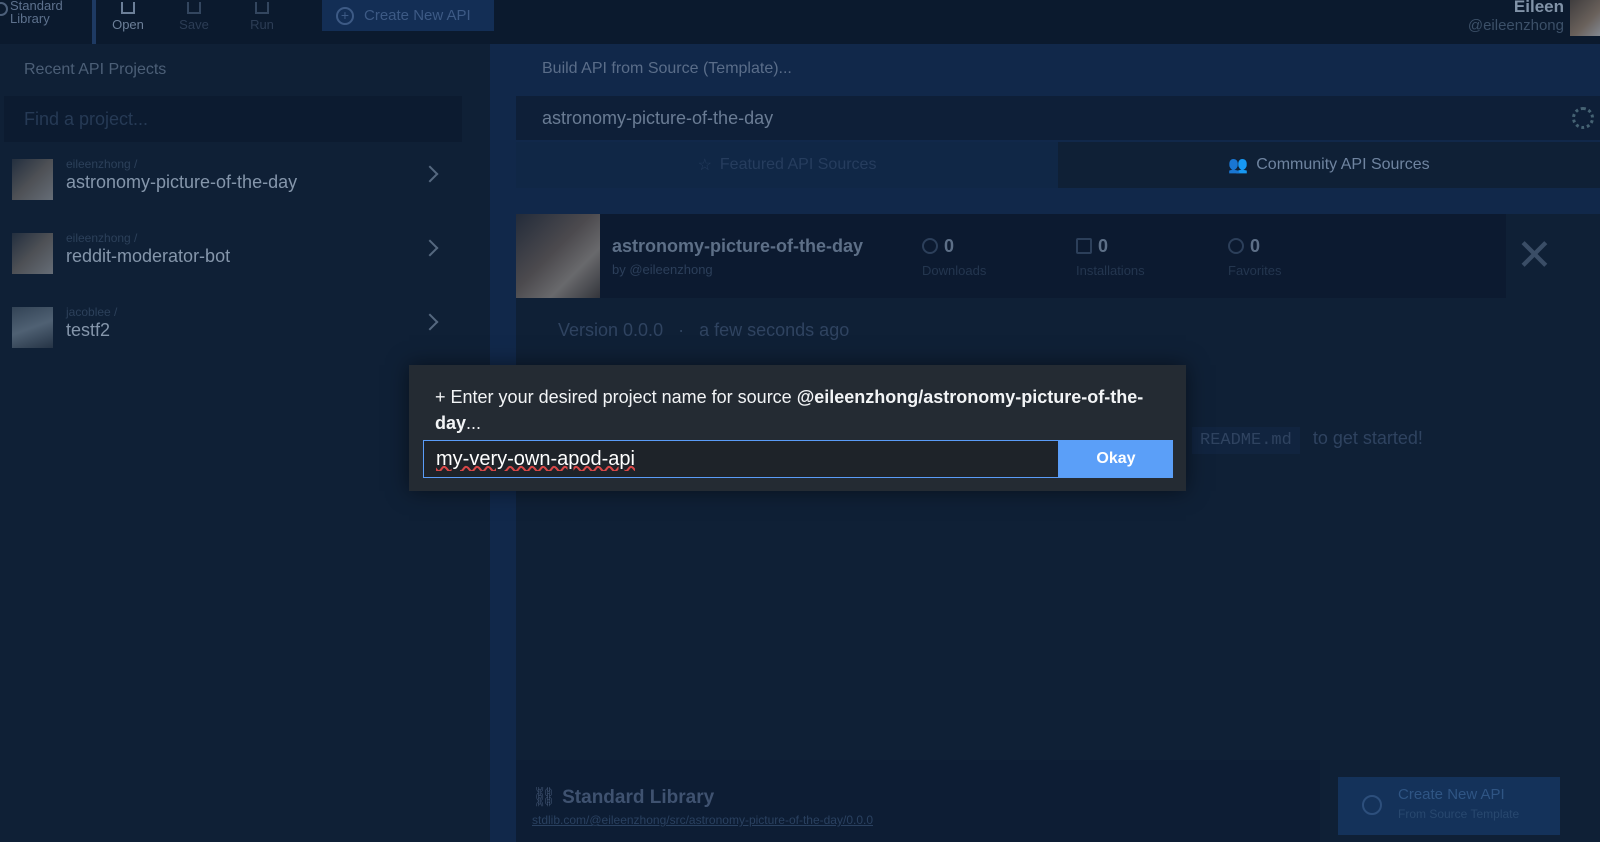 The image size is (1600, 842). What do you see at coordinates (1236, 246) in the screenshot?
I see `heart-icon` at bounding box center [1236, 246].